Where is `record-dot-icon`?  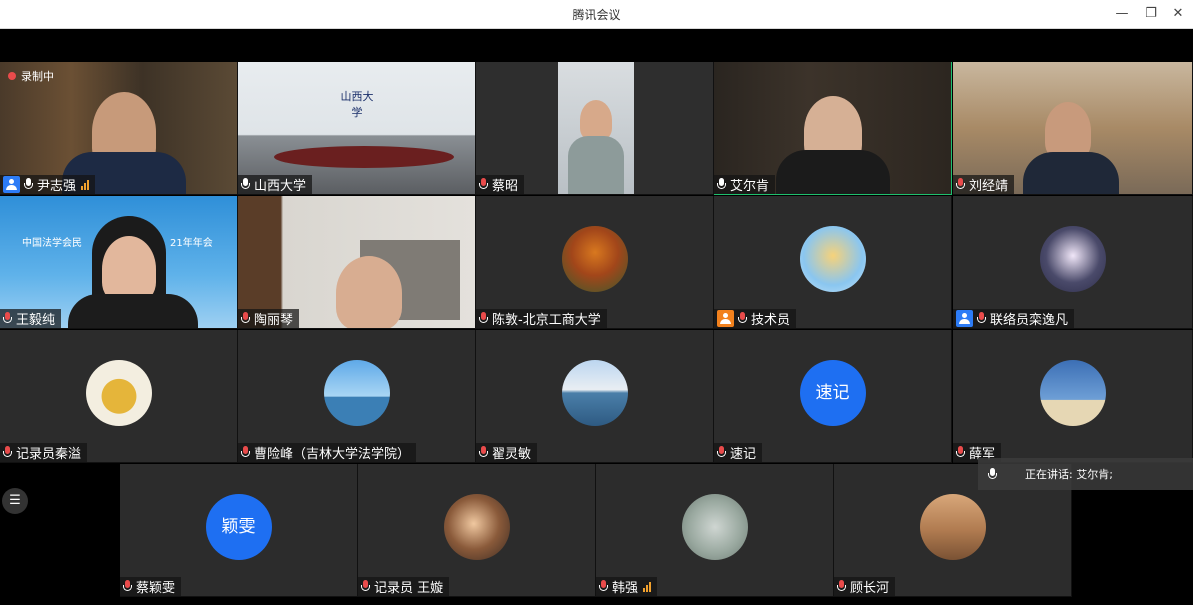 record-dot-icon is located at coordinates (12, 76).